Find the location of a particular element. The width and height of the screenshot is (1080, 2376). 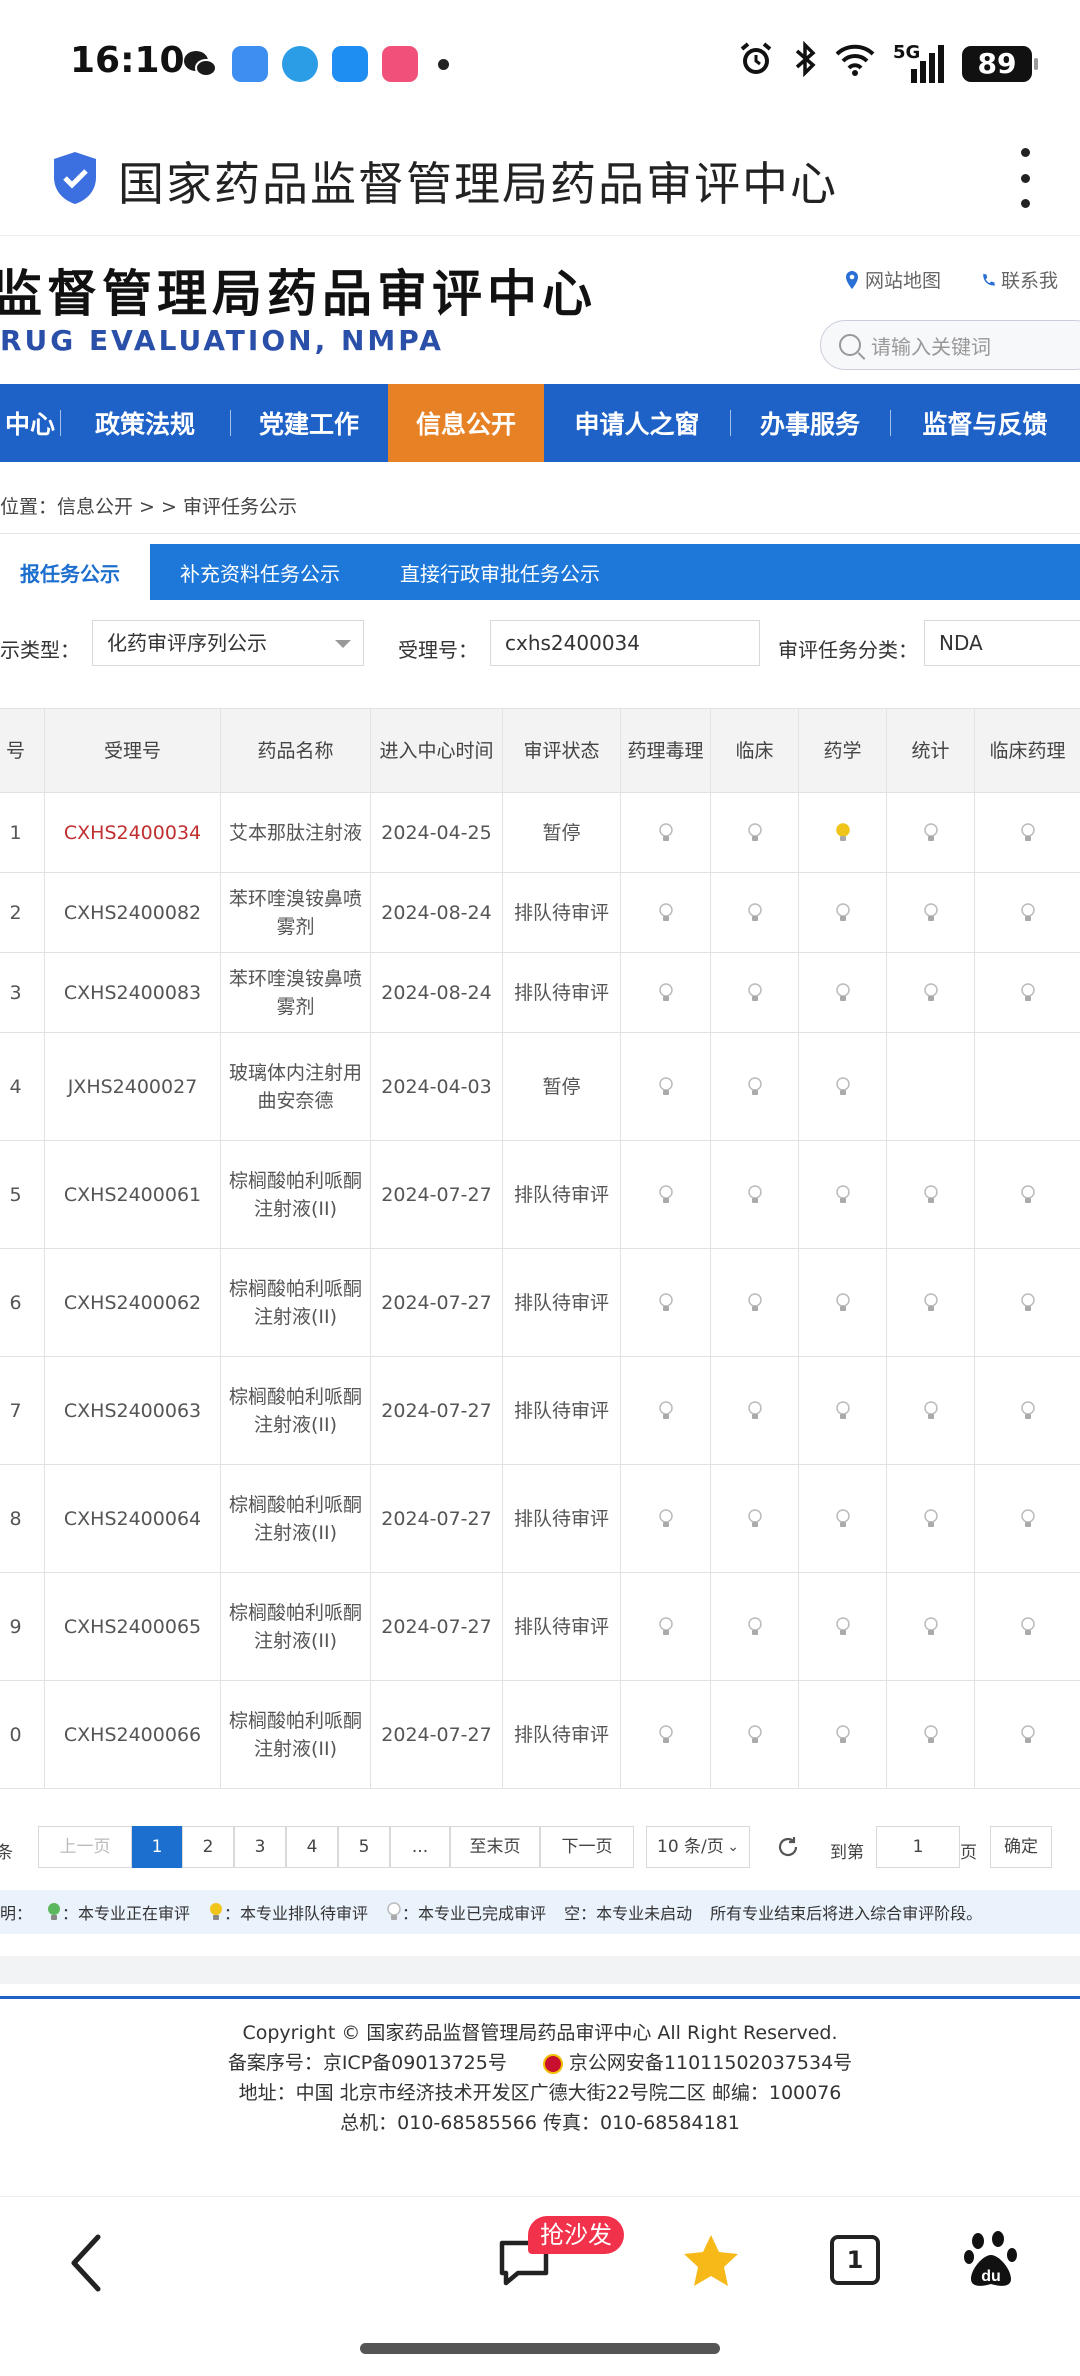

page-size-select: 10 条/页 ⌄ is located at coordinates (698, 1847).